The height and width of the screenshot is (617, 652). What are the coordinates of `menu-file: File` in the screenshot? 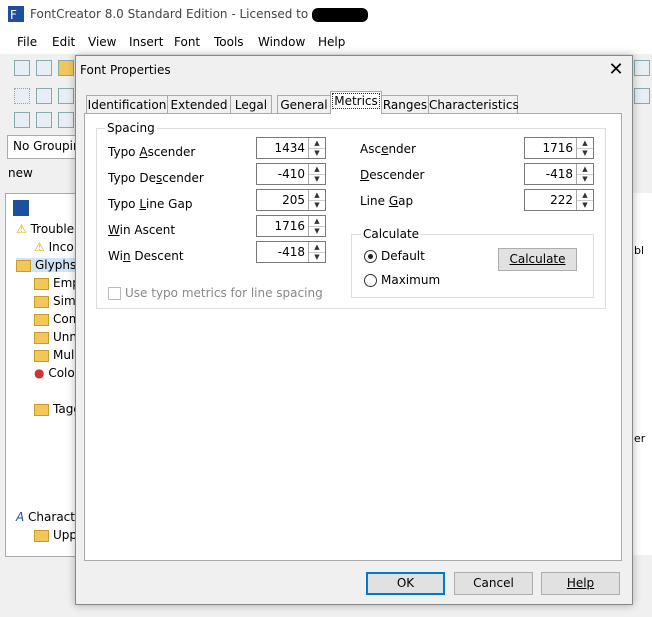 It's located at (27, 42).